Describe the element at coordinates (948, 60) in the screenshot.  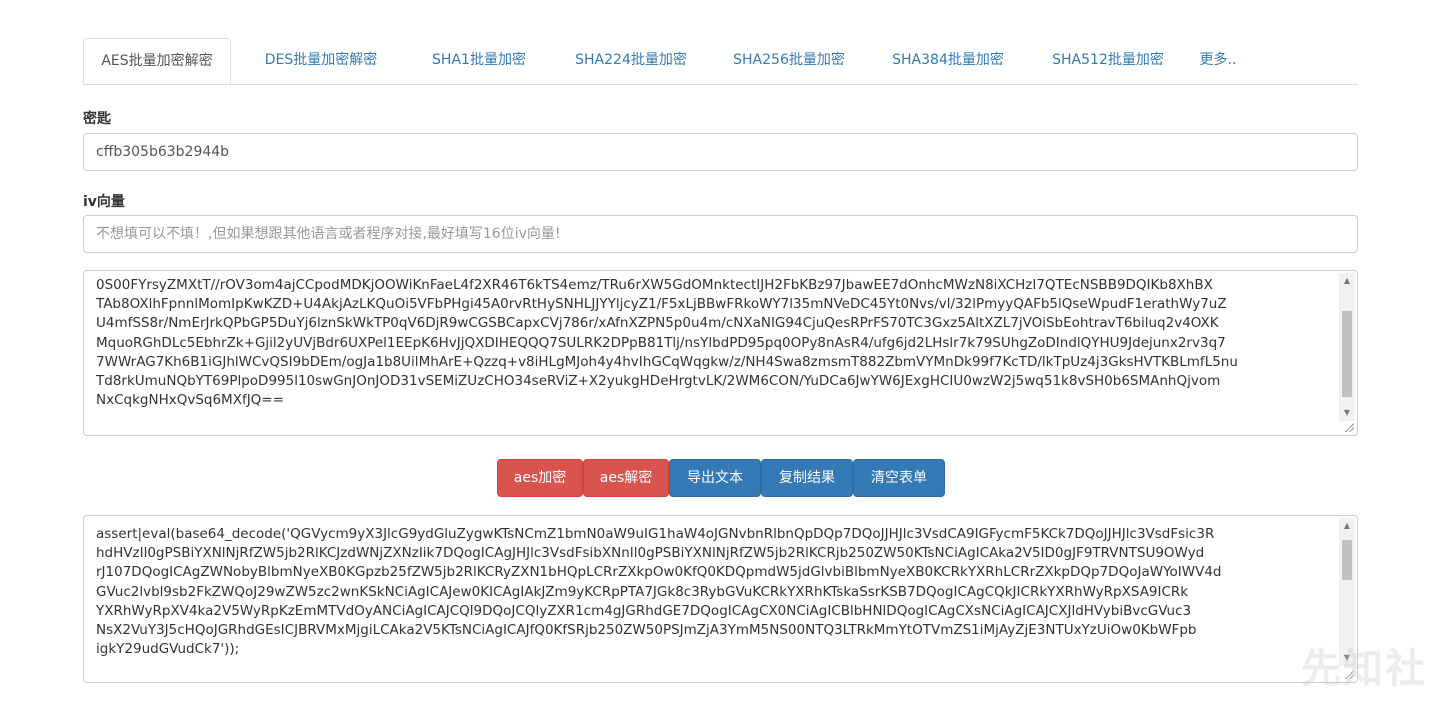
I see `tab-sha384: SHA384批量加密` at that location.